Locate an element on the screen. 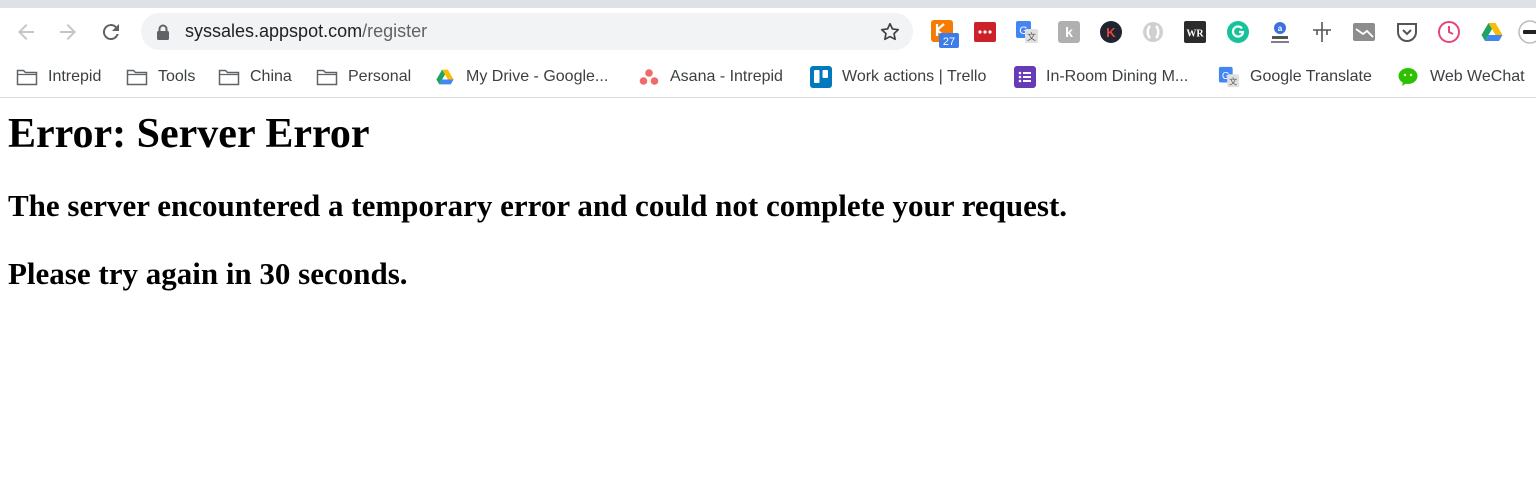  lock-icon is located at coordinates (163, 34).